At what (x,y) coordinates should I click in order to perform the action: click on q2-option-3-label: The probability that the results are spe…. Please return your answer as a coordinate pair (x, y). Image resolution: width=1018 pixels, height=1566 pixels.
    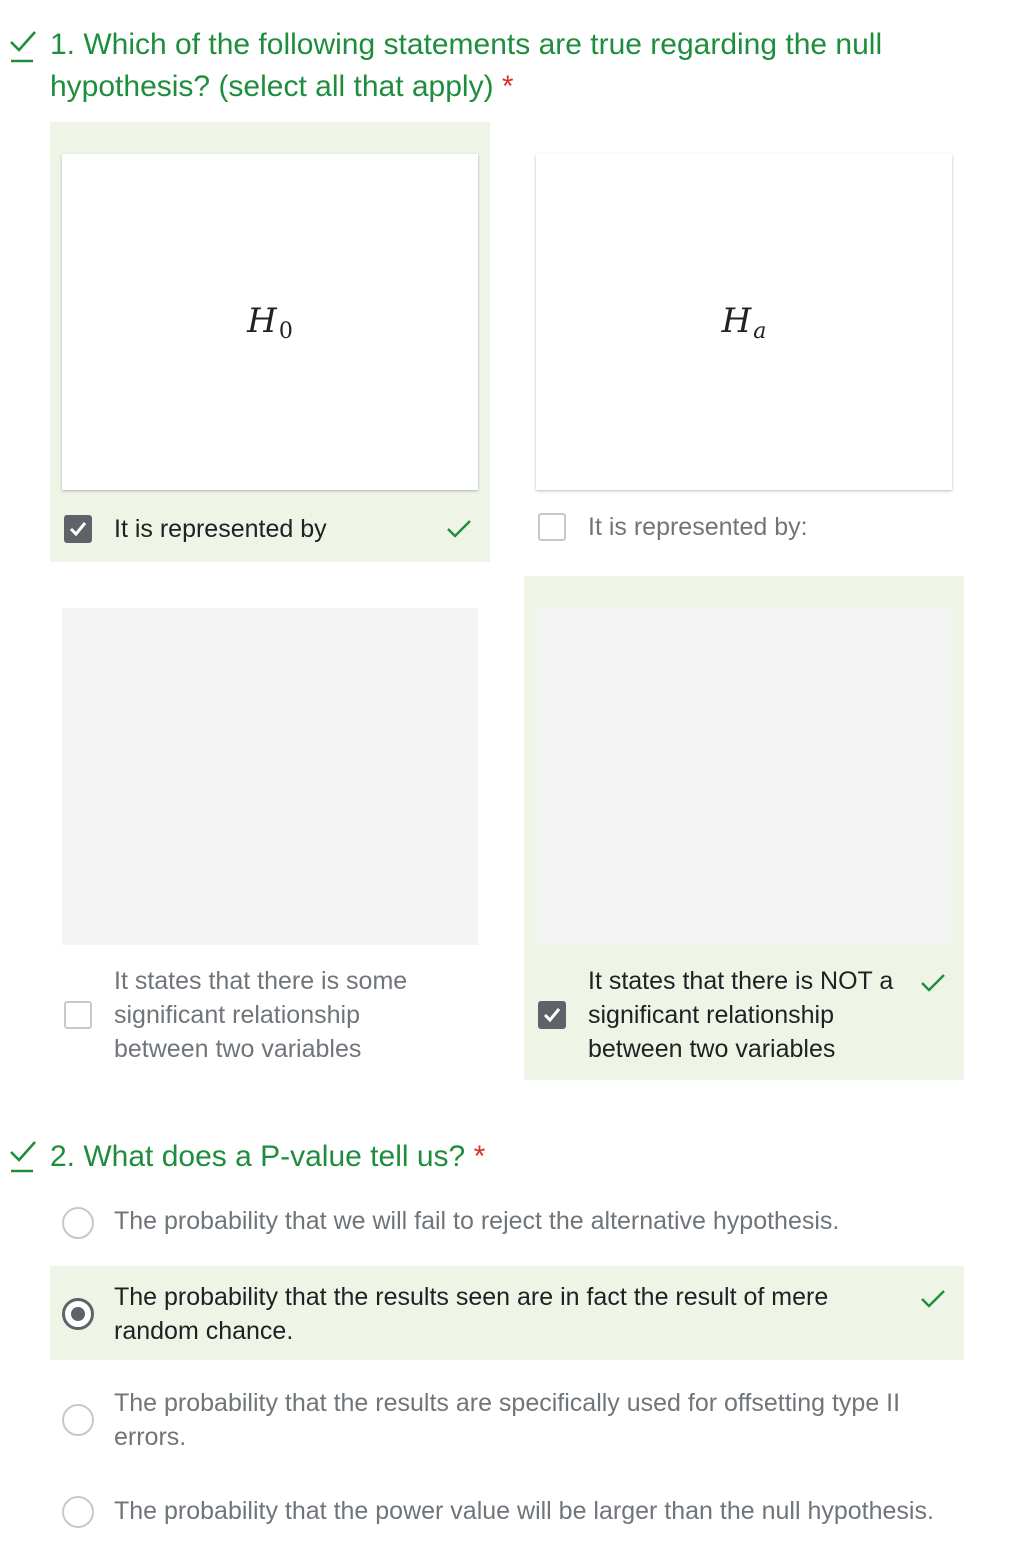
    Looking at the image, I should click on (507, 1420).